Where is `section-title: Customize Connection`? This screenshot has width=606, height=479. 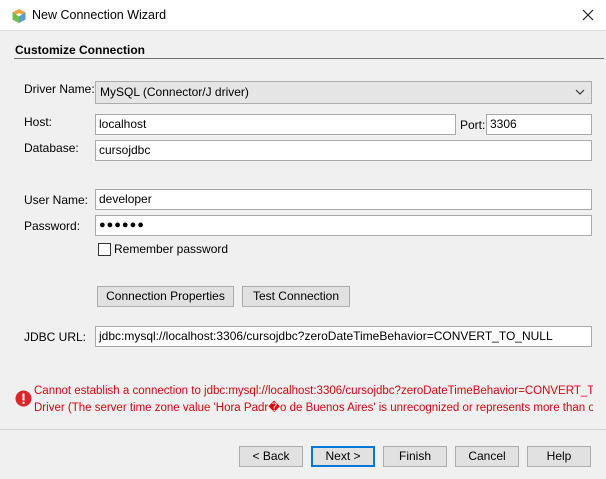
section-title: Customize Connection is located at coordinates (80, 50).